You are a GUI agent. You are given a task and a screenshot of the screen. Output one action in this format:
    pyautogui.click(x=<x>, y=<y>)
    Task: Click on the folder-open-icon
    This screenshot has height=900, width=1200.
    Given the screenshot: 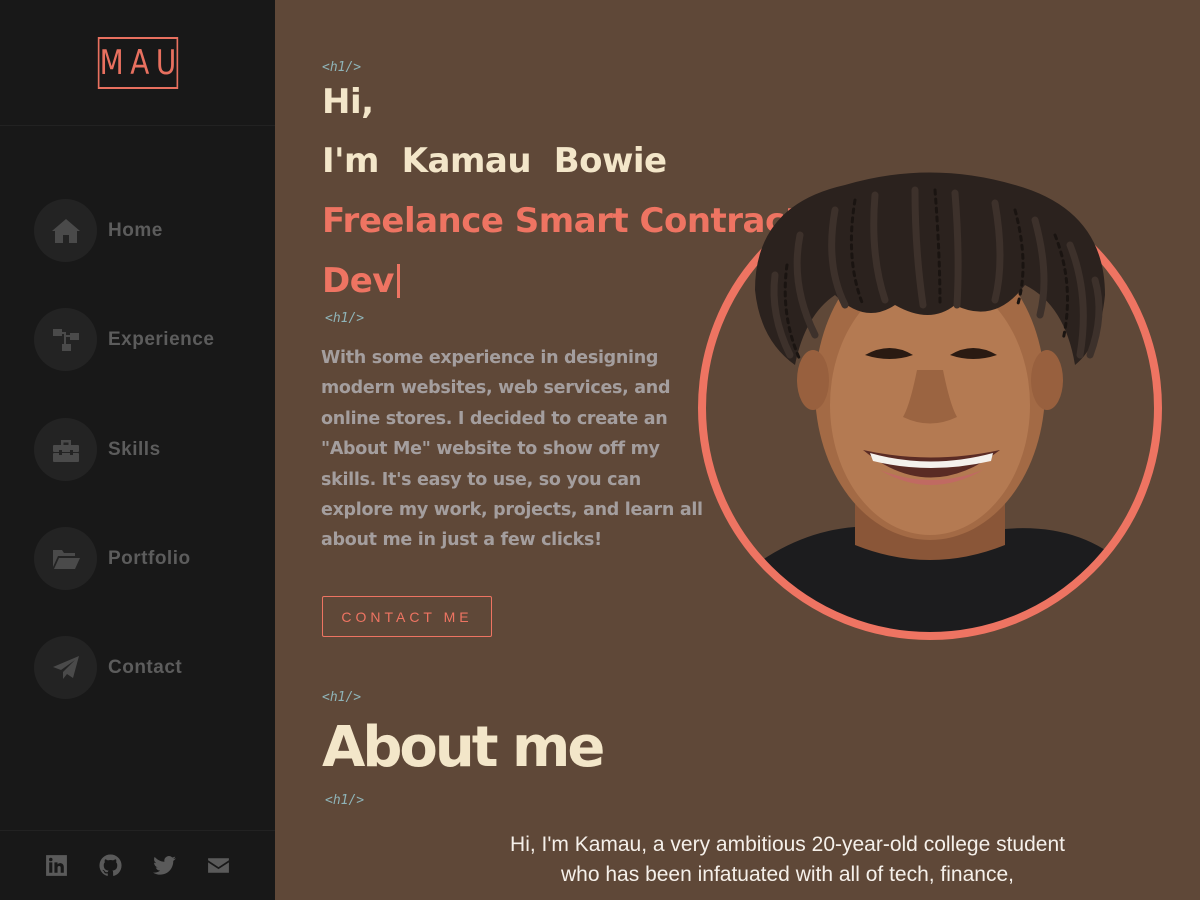 What is the action you would take?
    pyautogui.click(x=65, y=558)
    